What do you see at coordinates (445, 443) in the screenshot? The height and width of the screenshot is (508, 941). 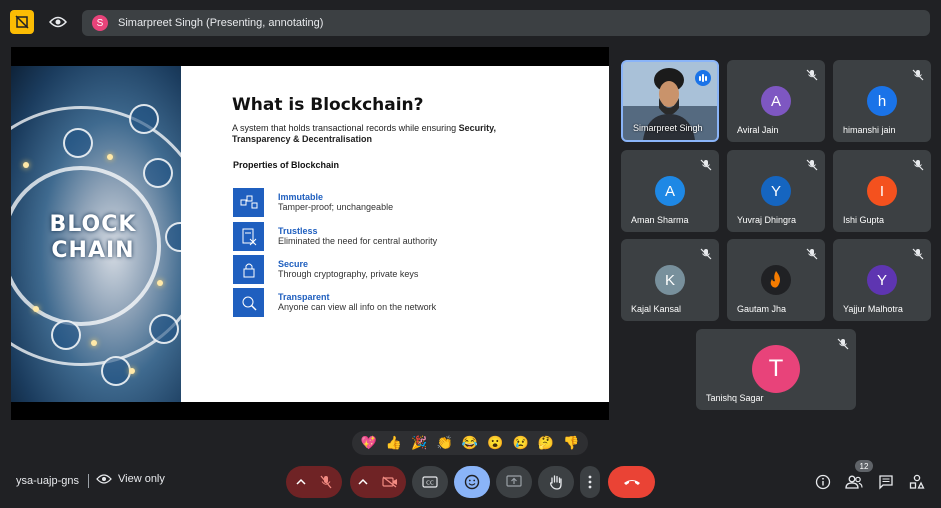 I see `clap-reaction: 👏` at bounding box center [445, 443].